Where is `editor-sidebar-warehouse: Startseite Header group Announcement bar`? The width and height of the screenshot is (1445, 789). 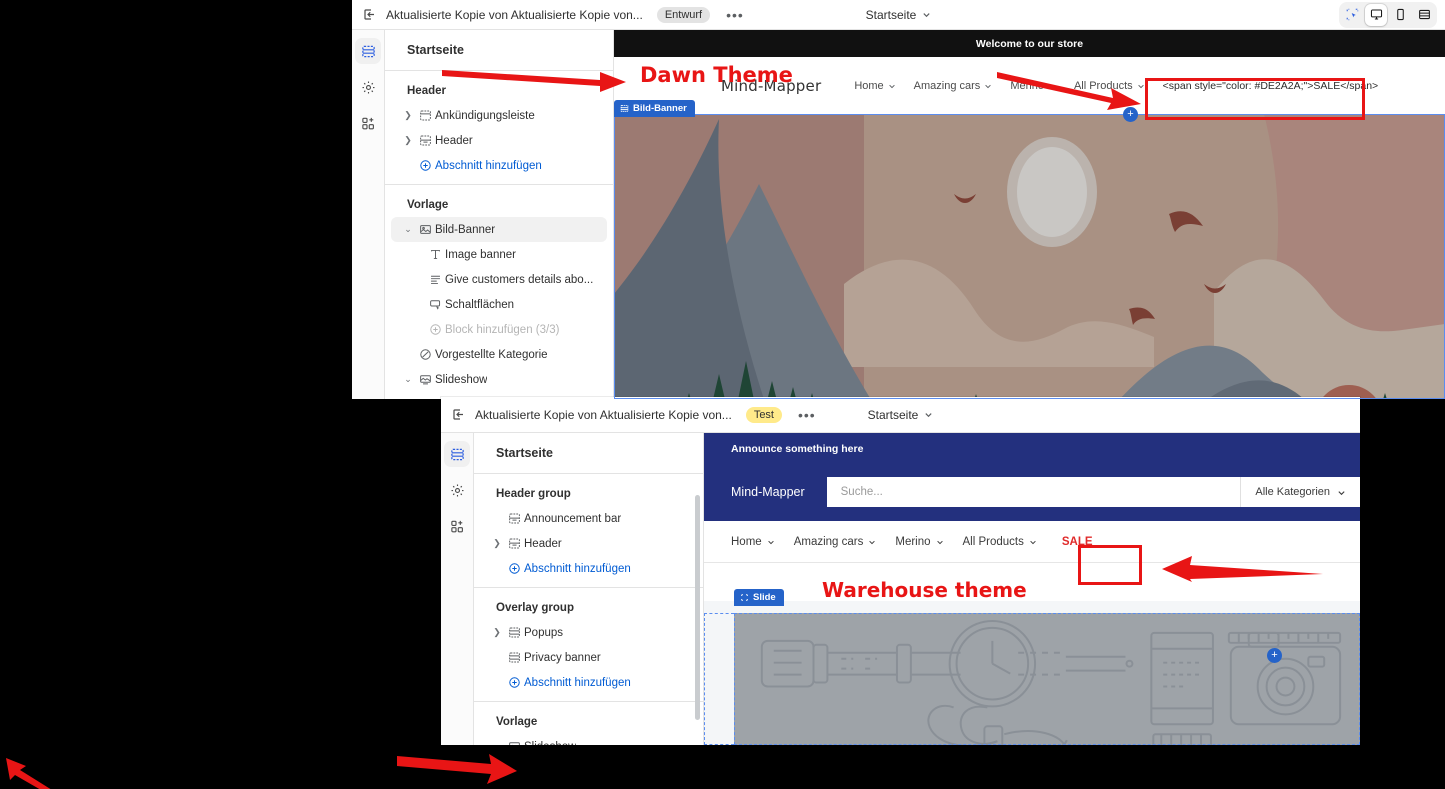
editor-sidebar-warehouse: Startseite Header group Announcement bar is located at coordinates (589, 589).